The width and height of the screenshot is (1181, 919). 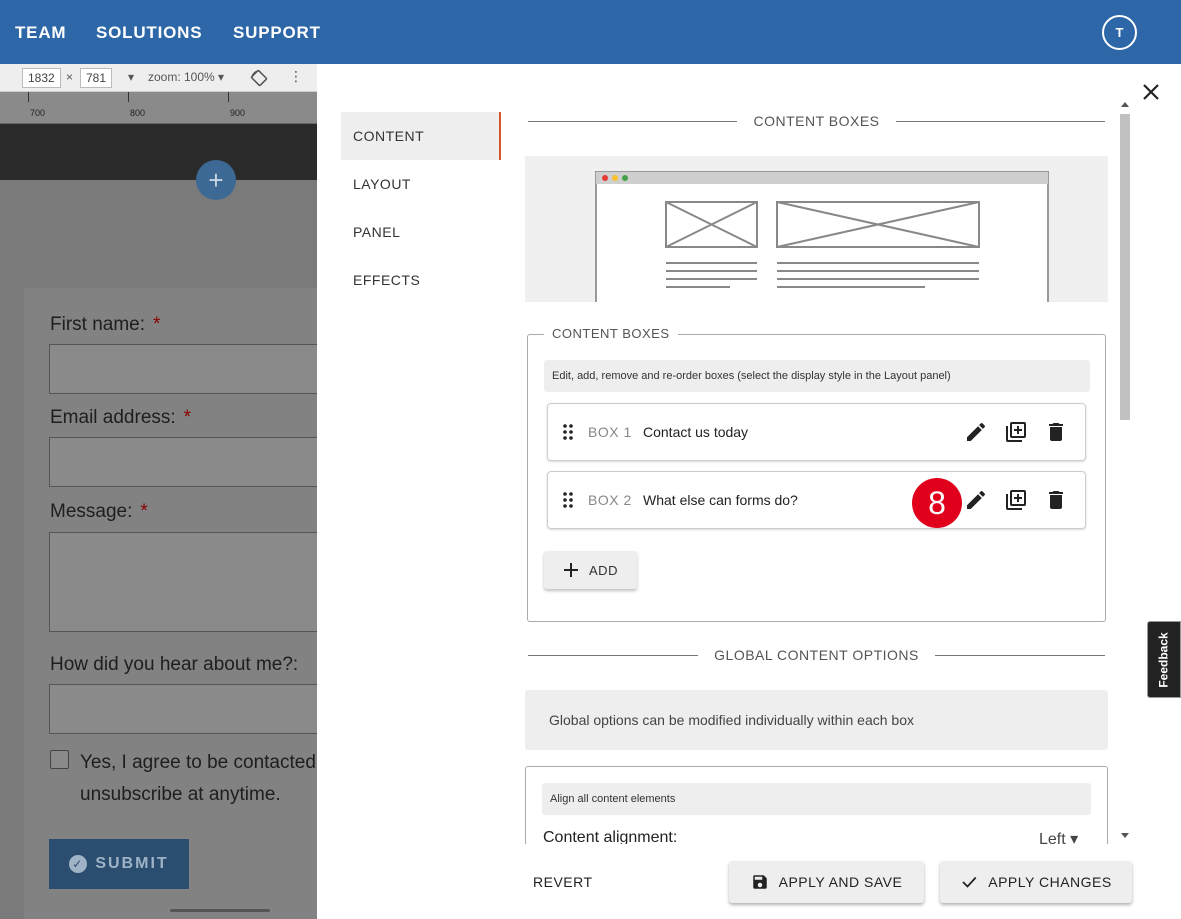 What do you see at coordinates (759, 882) in the screenshot?
I see `save-icon` at bounding box center [759, 882].